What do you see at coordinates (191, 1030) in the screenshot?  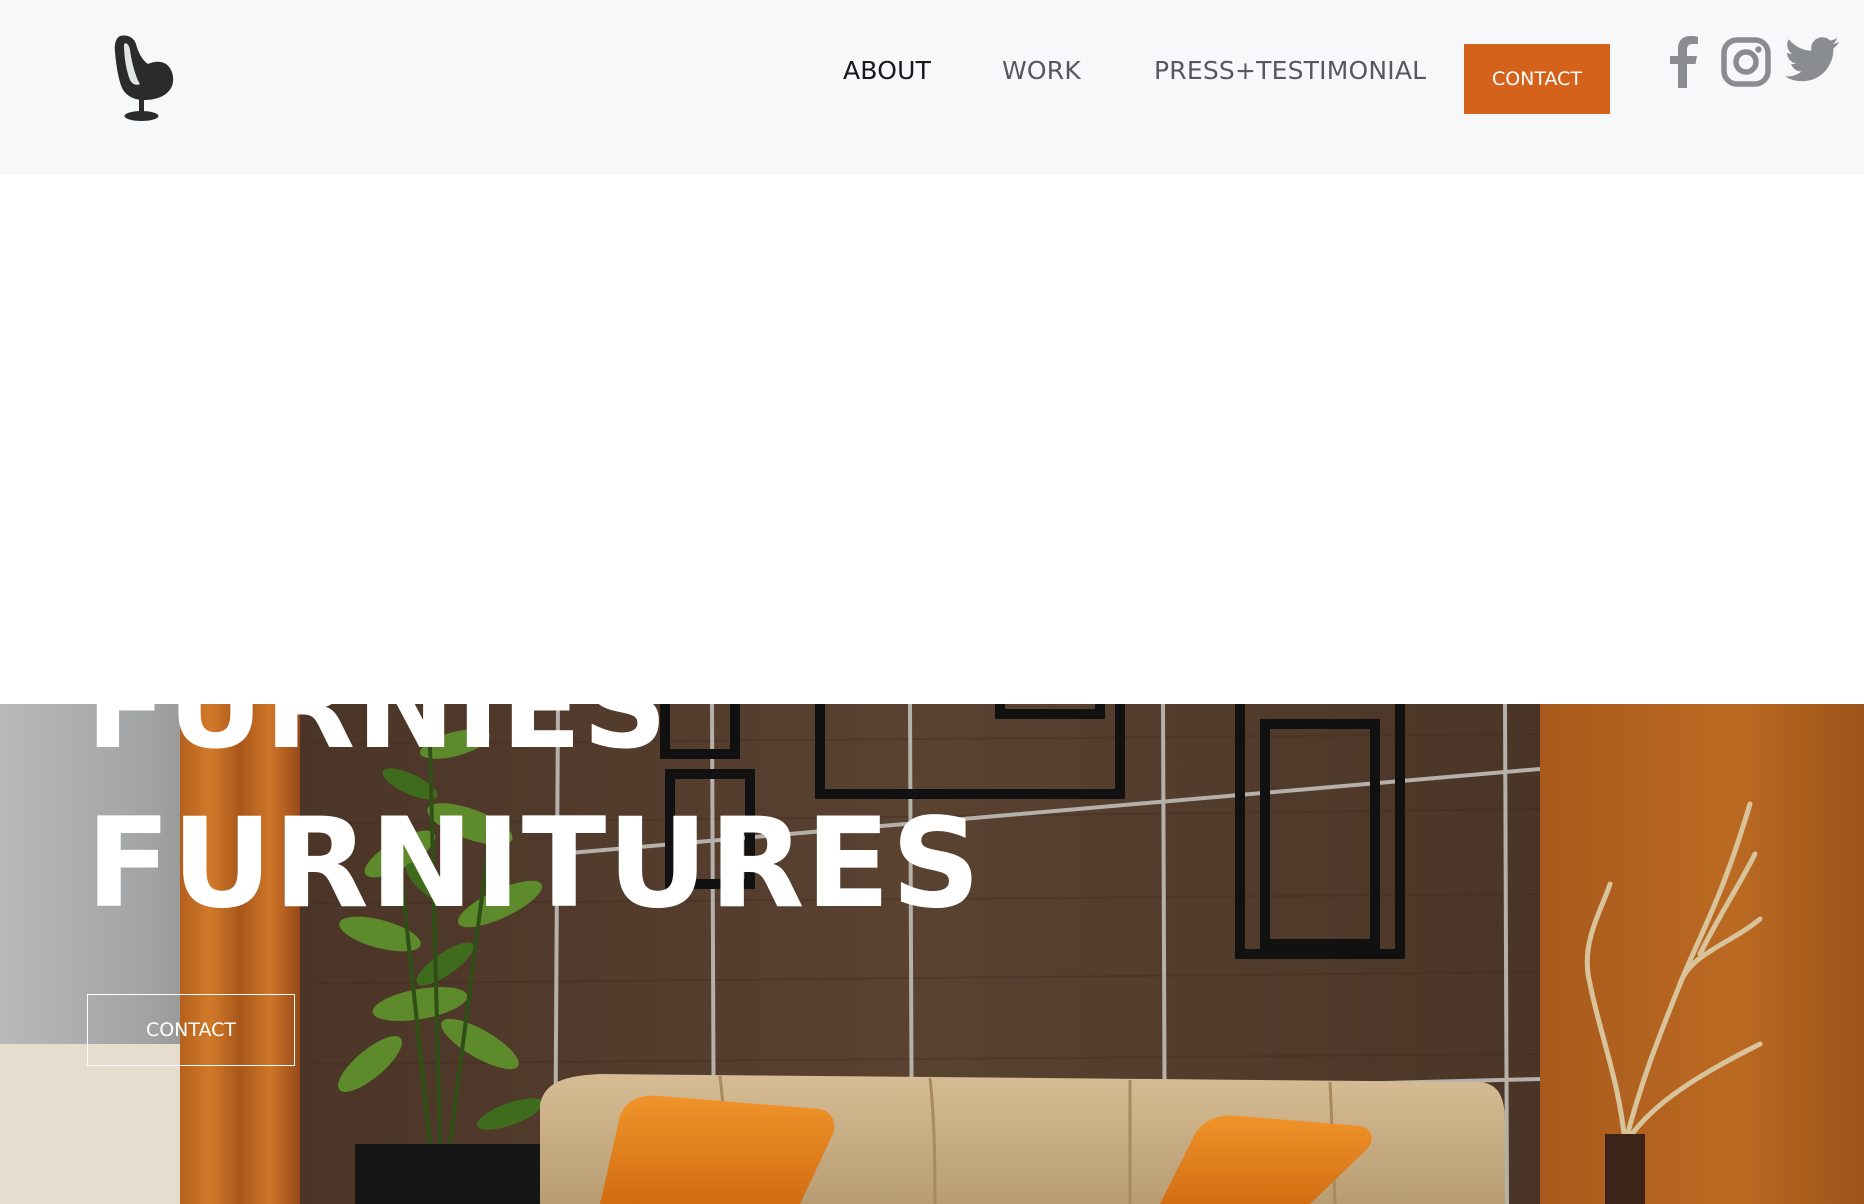 I see `hero-contact-button: CONTACT` at bounding box center [191, 1030].